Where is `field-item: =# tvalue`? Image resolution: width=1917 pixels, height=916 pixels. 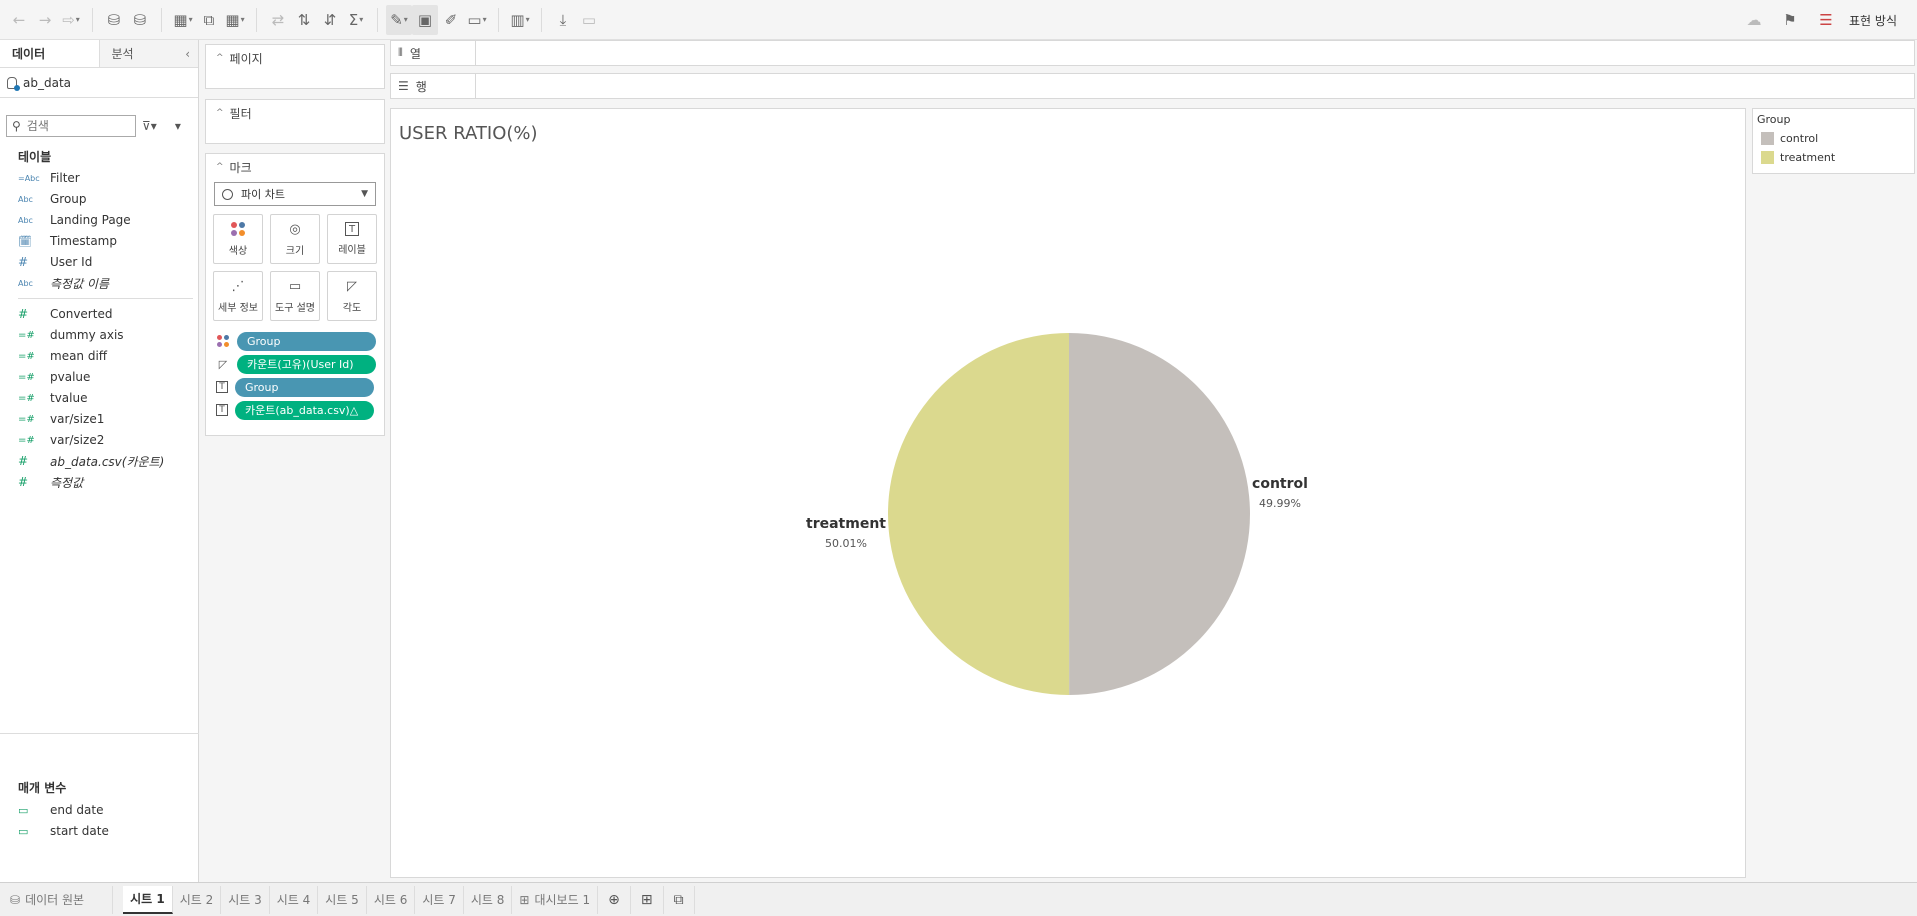 field-item: =# tvalue is located at coordinates (52, 398).